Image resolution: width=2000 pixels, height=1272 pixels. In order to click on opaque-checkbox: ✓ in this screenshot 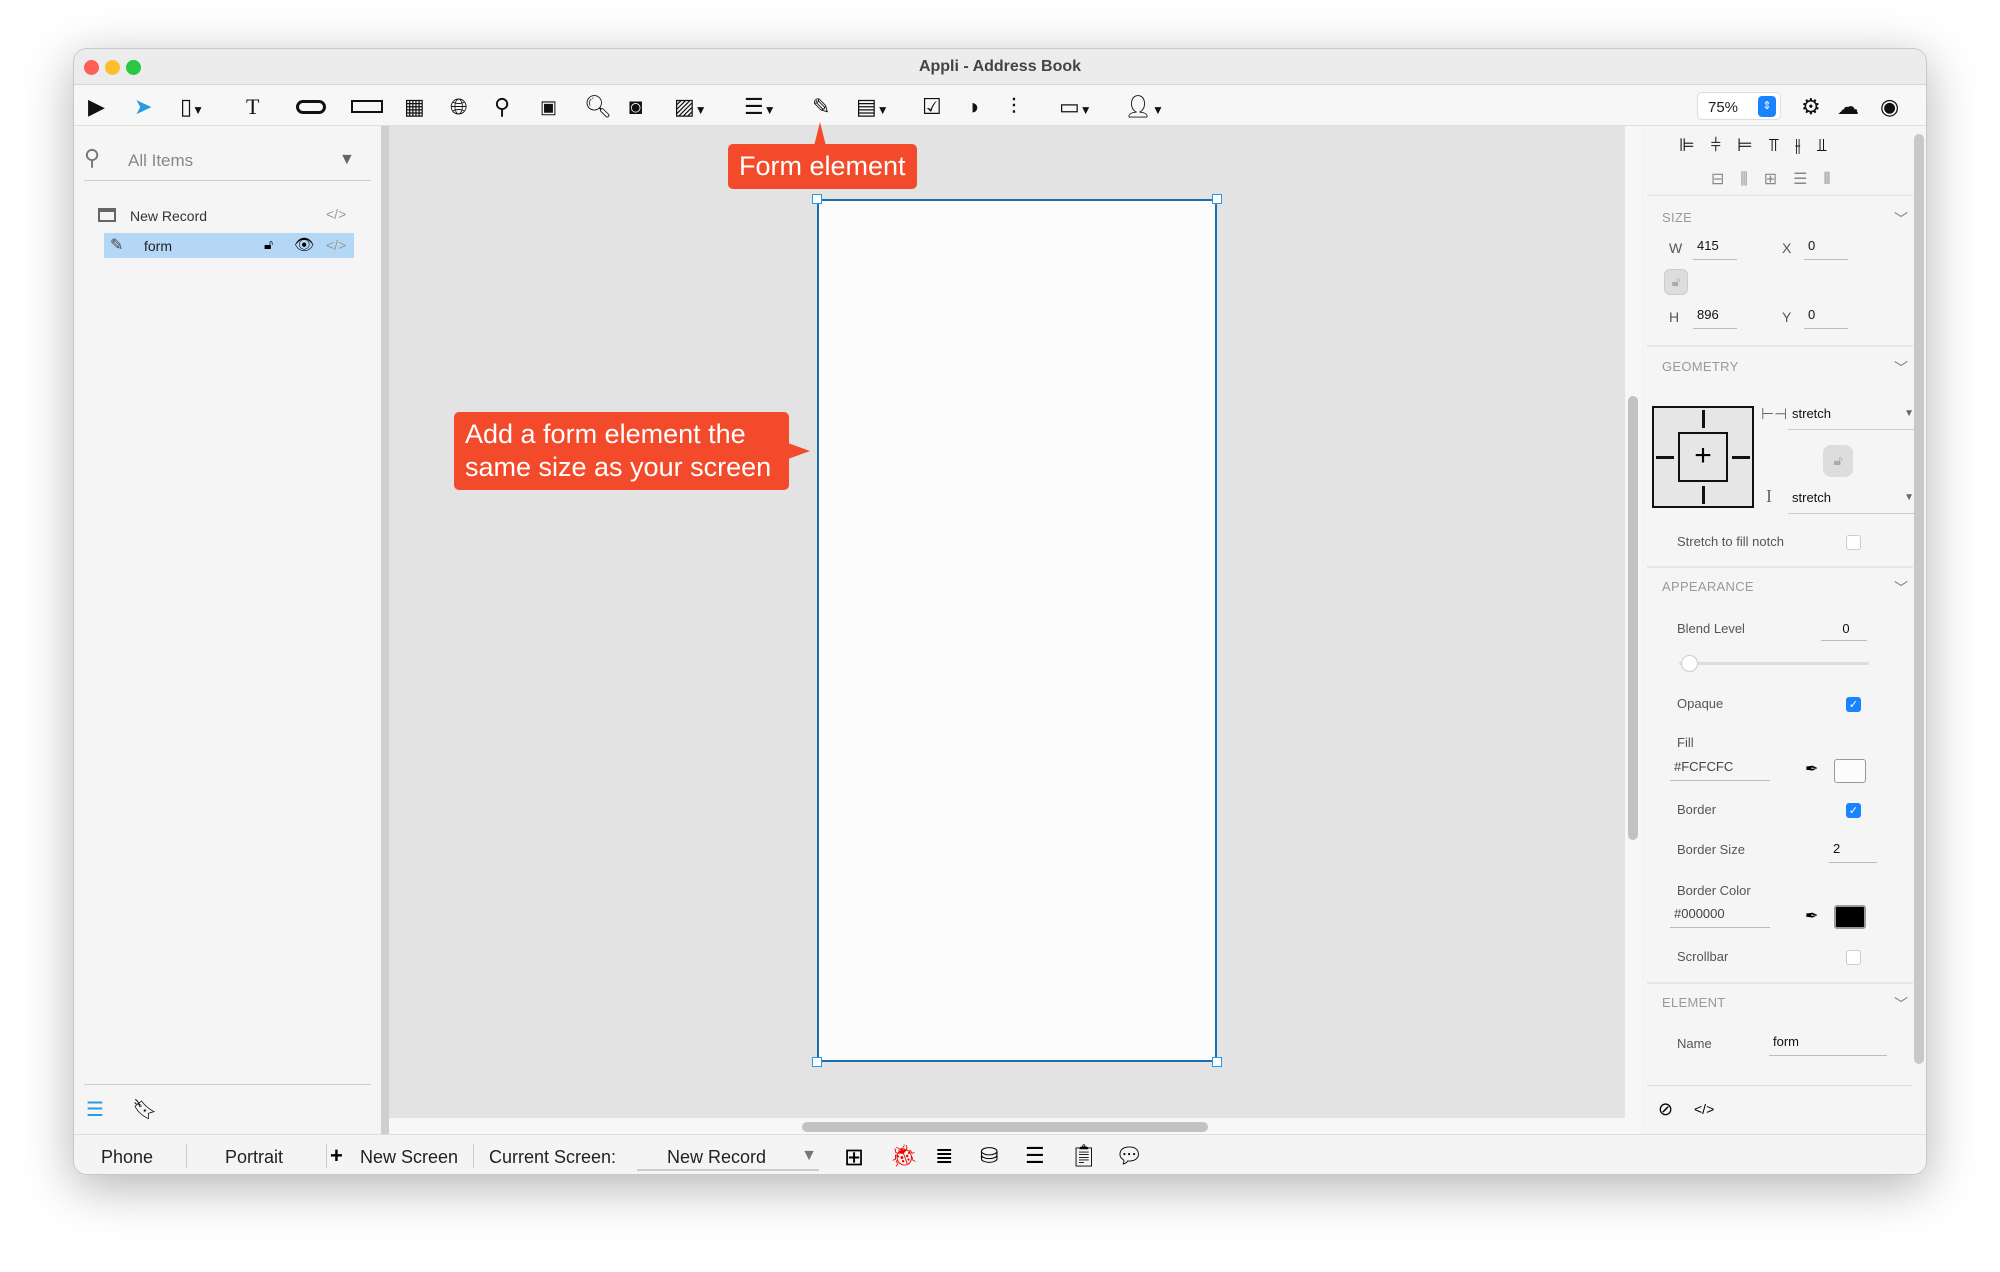, I will do `click(1853, 704)`.